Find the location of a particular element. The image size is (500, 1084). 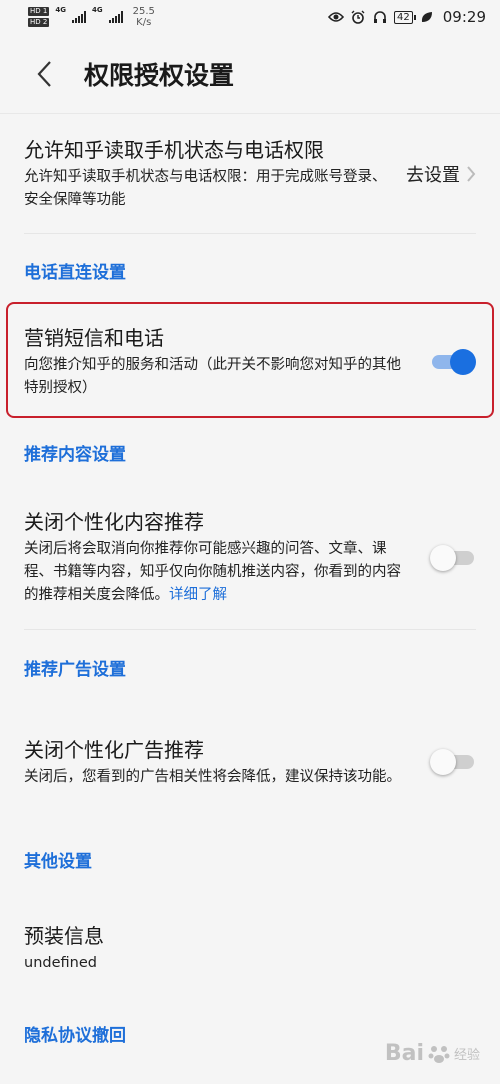

personalized-content-title: 关闭个性化内容推荐 is located at coordinates (114, 522).